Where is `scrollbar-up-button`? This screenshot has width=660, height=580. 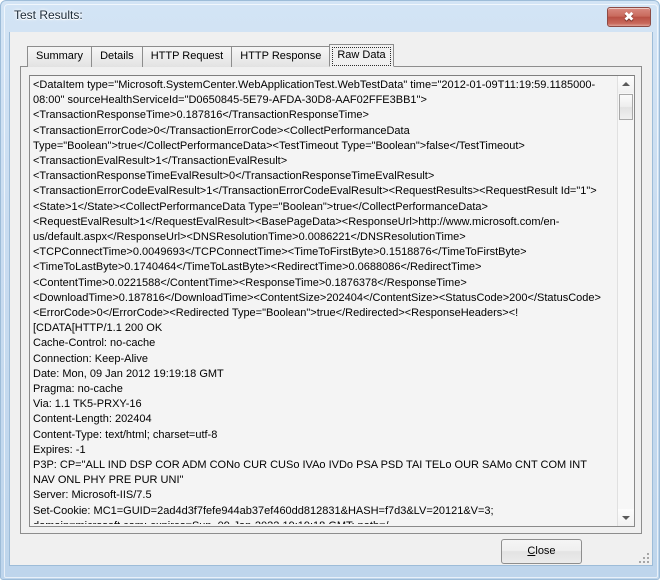
scrollbar-up-button is located at coordinates (626, 84).